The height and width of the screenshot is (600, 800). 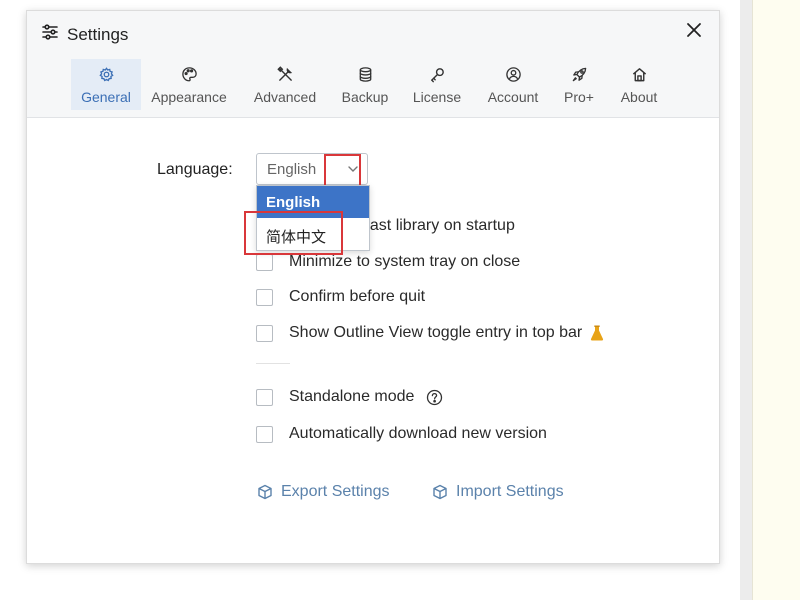 I want to click on option-minimize-tray: Minimize to system tray on close, so click(x=388, y=262).